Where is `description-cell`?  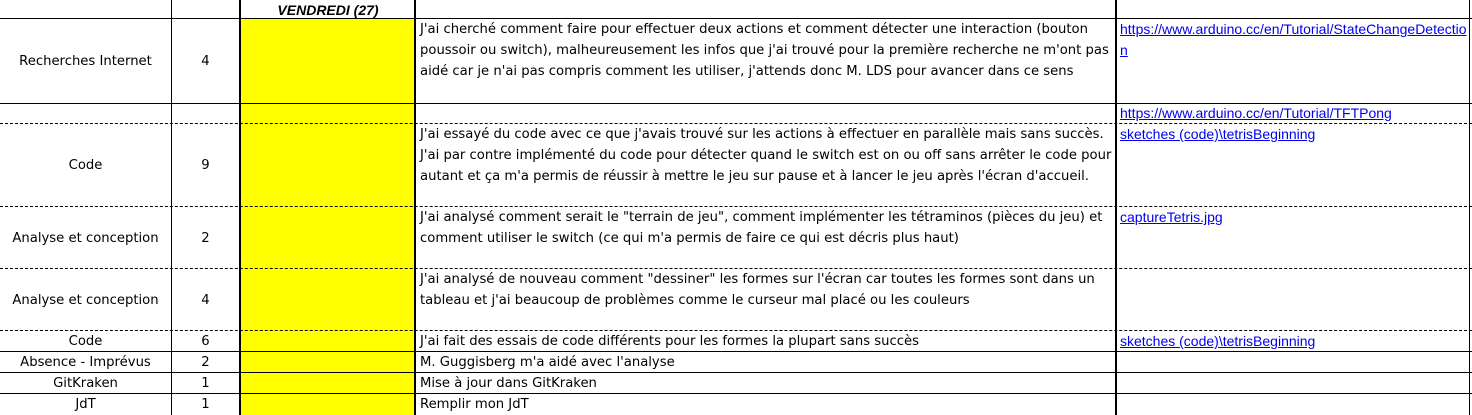
description-cell is located at coordinates (766, 113).